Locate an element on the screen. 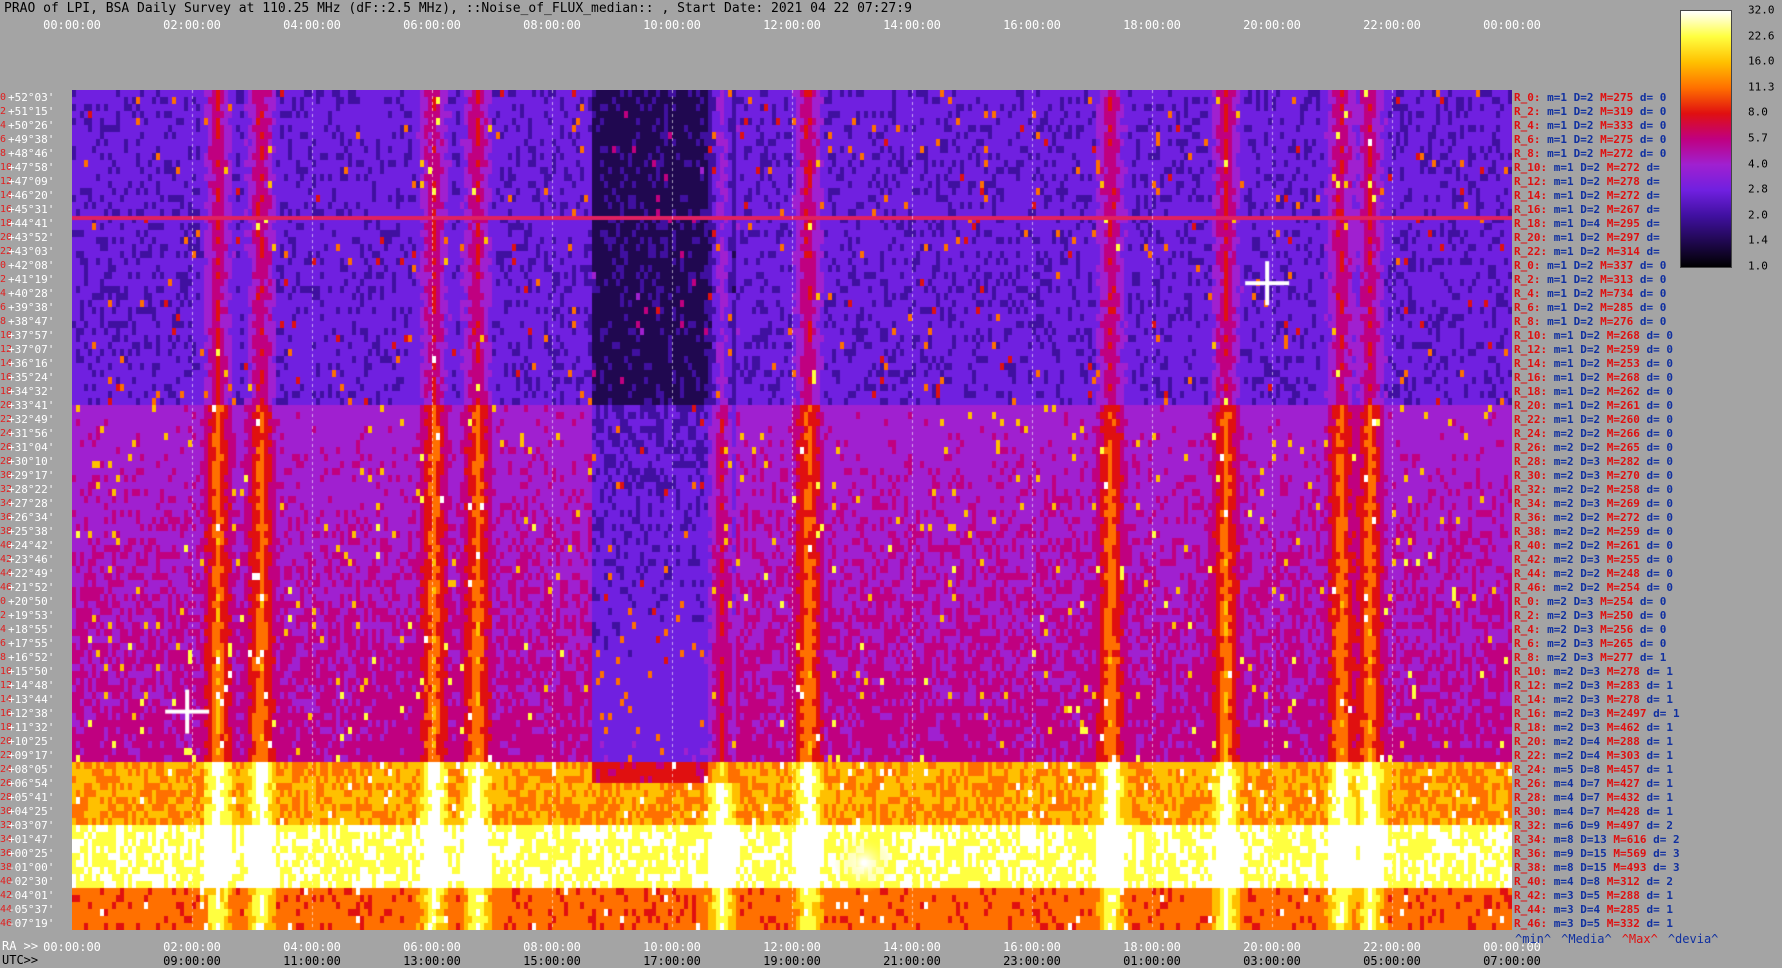 This screenshot has width=1782, height=968. row-stat-r: R_18: is located at coordinates (1531, 223).